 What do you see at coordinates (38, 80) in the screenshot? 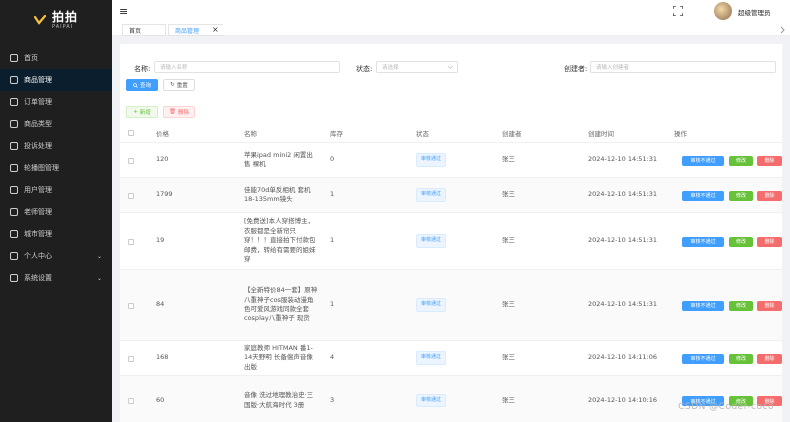
I see `sidebar-item-label: 商品管理` at bounding box center [38, 80].